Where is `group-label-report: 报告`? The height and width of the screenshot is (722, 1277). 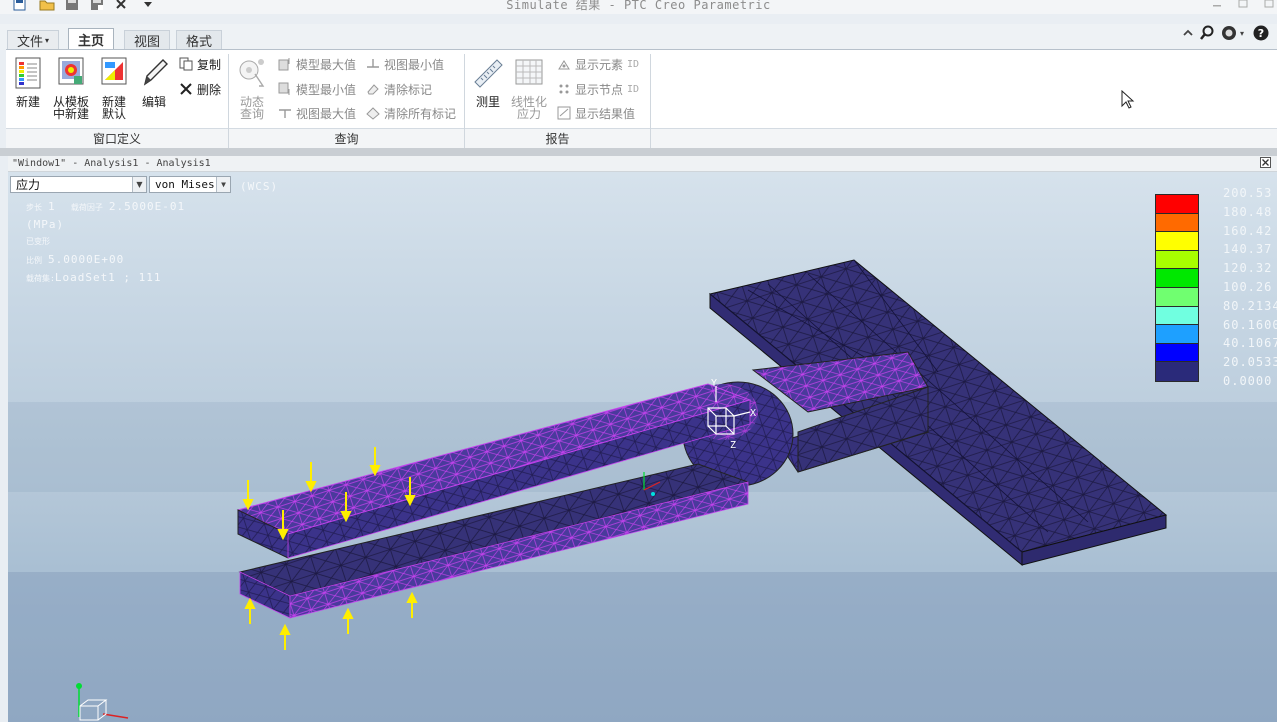 group-label-report: 报告 is located at coordinates (557, 138).